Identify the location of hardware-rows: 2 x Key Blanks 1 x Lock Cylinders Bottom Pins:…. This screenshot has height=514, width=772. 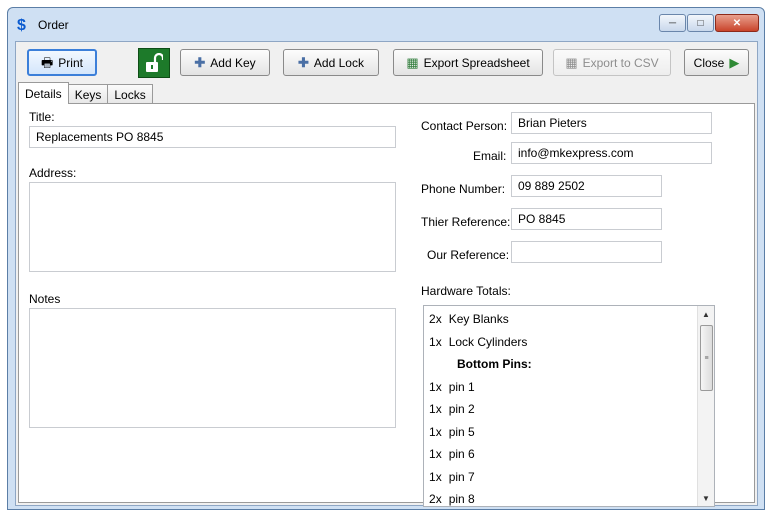
(569, 406).